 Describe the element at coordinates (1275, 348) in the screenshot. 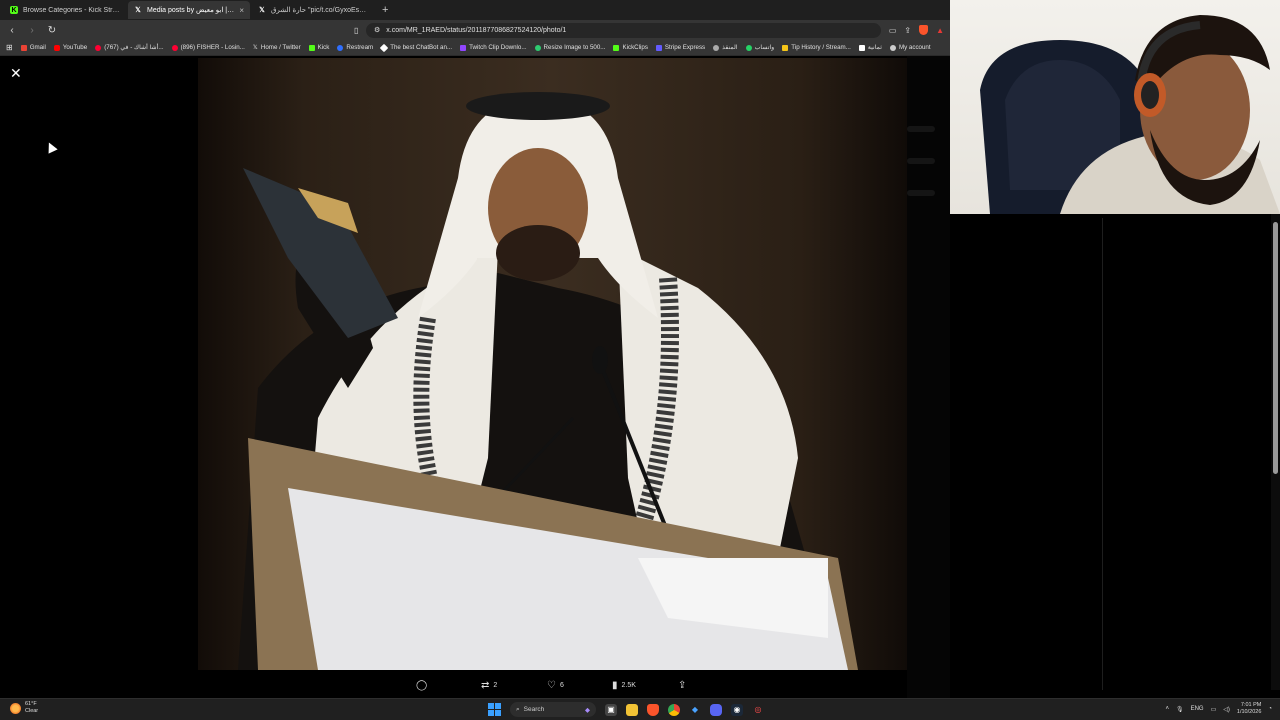

I see `scrollbar-thumb` at that location.